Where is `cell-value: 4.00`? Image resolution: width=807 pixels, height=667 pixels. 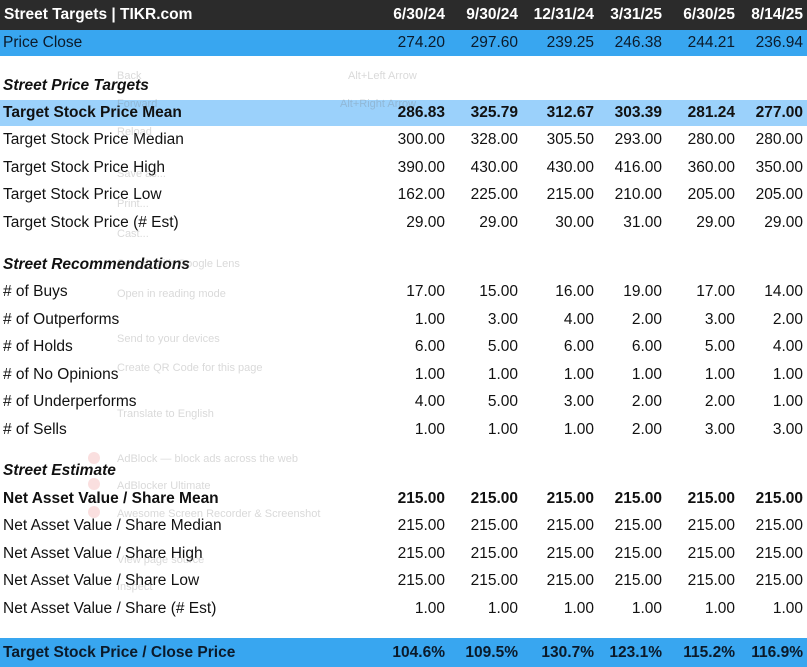
cell-value: 4.00 is located at coordinates (787, 346).